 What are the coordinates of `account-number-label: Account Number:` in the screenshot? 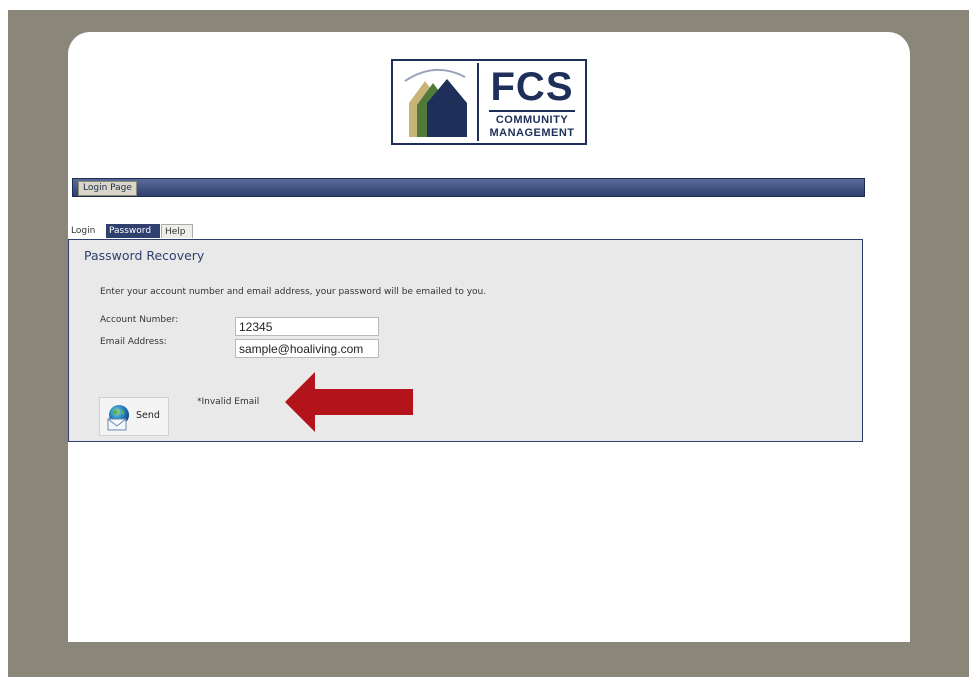 It's located at (139, 320).